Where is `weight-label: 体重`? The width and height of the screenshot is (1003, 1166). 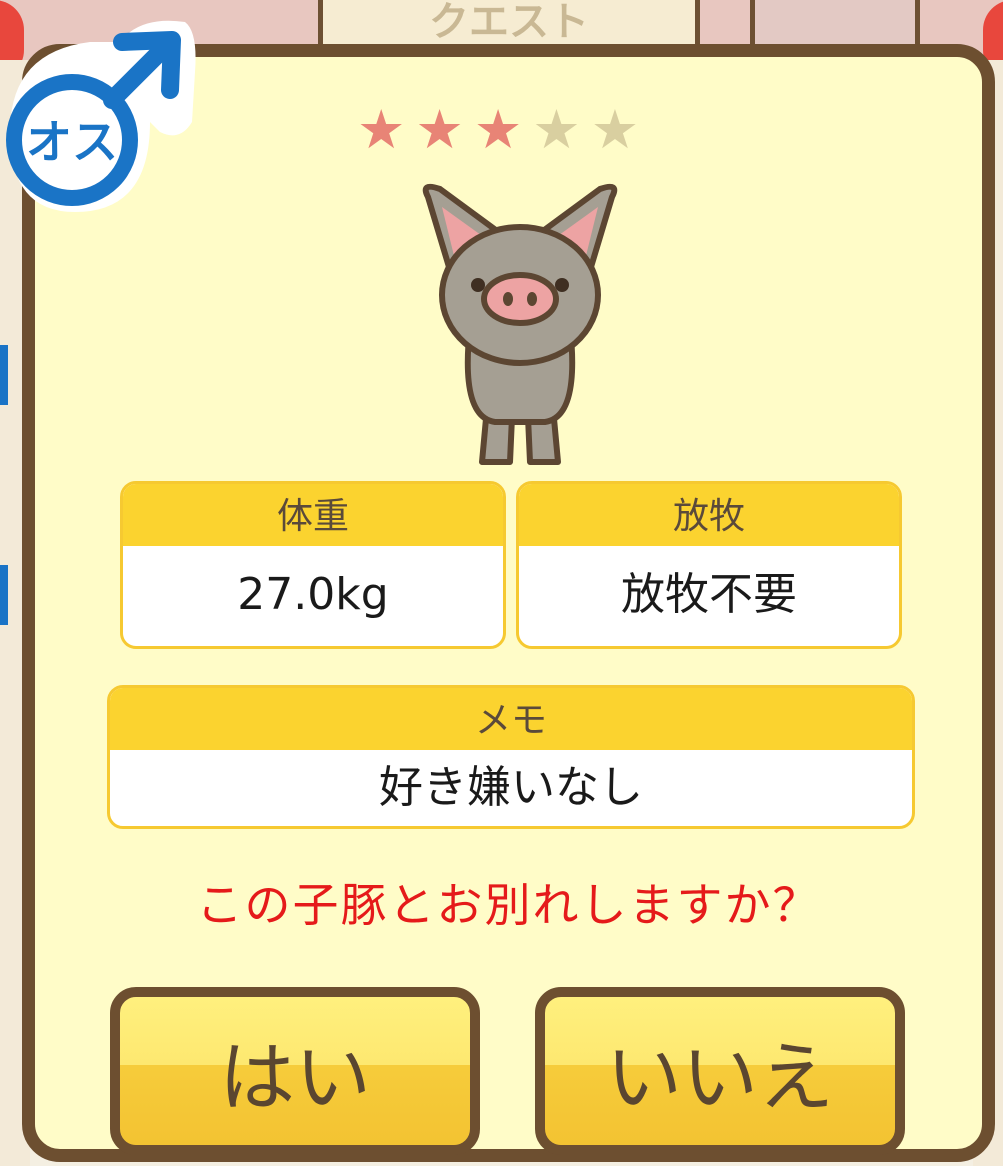 weight-label: 体重 is located at coordinates (313, 515).